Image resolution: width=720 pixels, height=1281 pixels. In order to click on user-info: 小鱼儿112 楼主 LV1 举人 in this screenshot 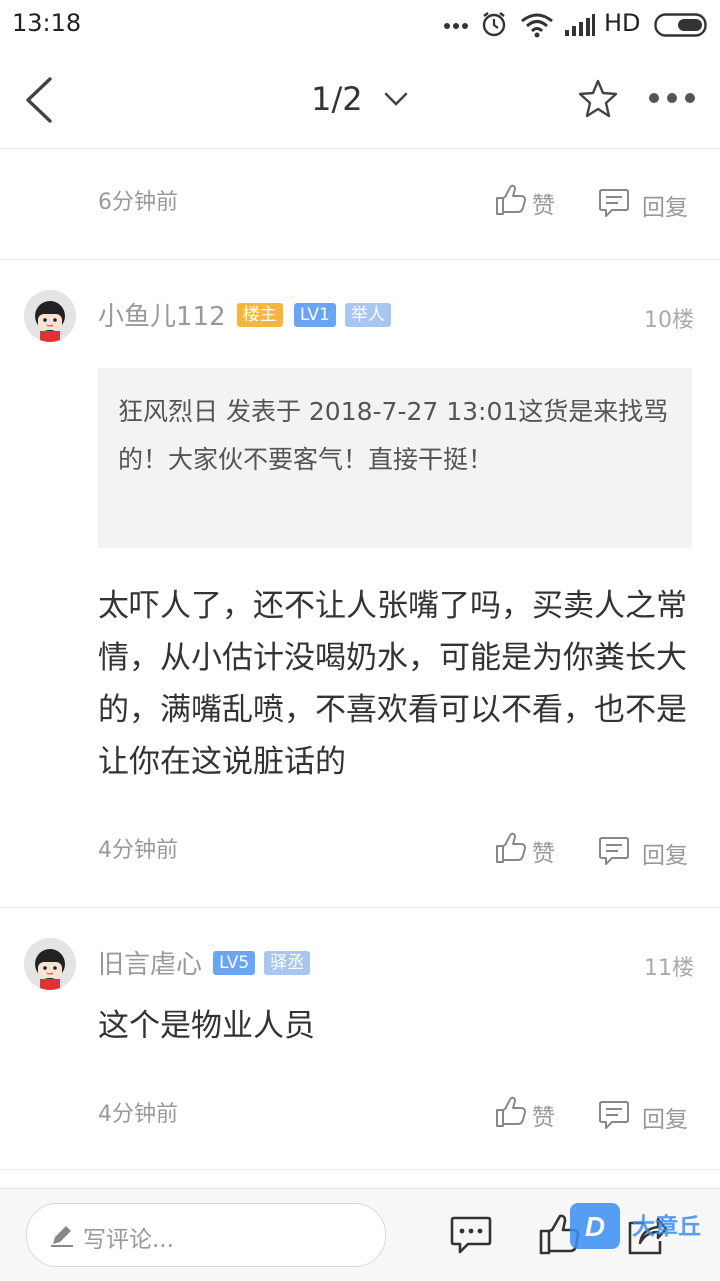, I will do `click(244, 314)`.